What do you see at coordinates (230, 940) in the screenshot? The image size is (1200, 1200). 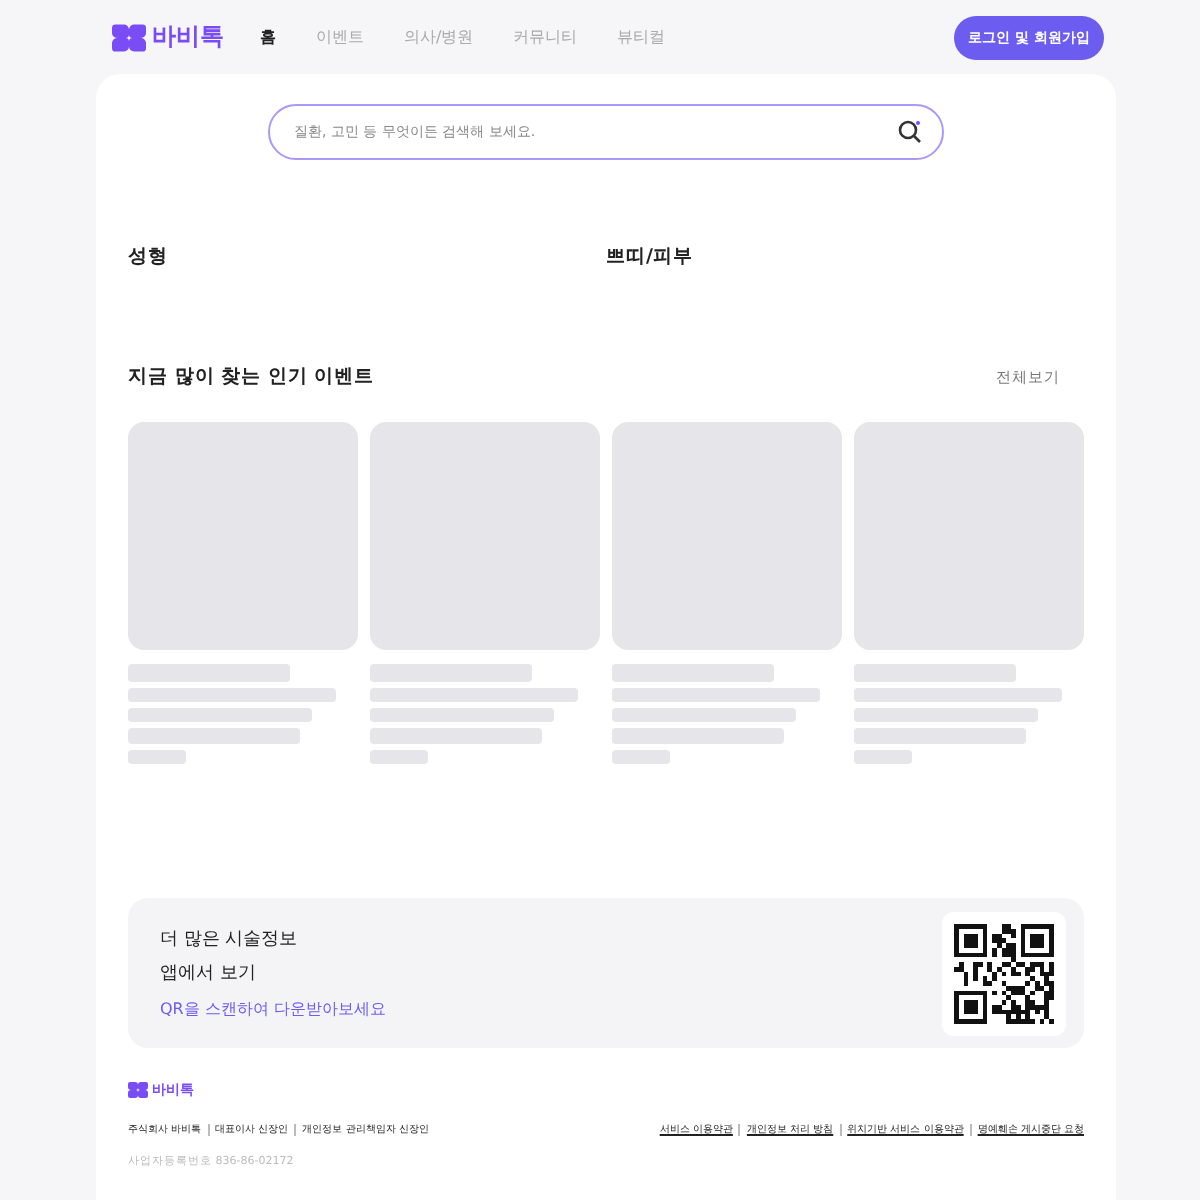 I see `promo-title: 더 많은 시술정보` at bounding box center [230, 940].